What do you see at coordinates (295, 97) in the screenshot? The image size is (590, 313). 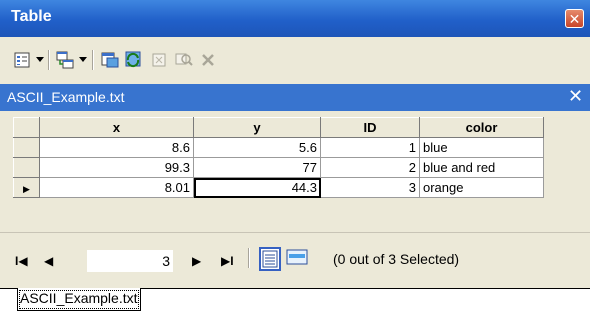 I see `table-tab-header: ASCII_Example.txt ✕` at bounding box center [295, 97].